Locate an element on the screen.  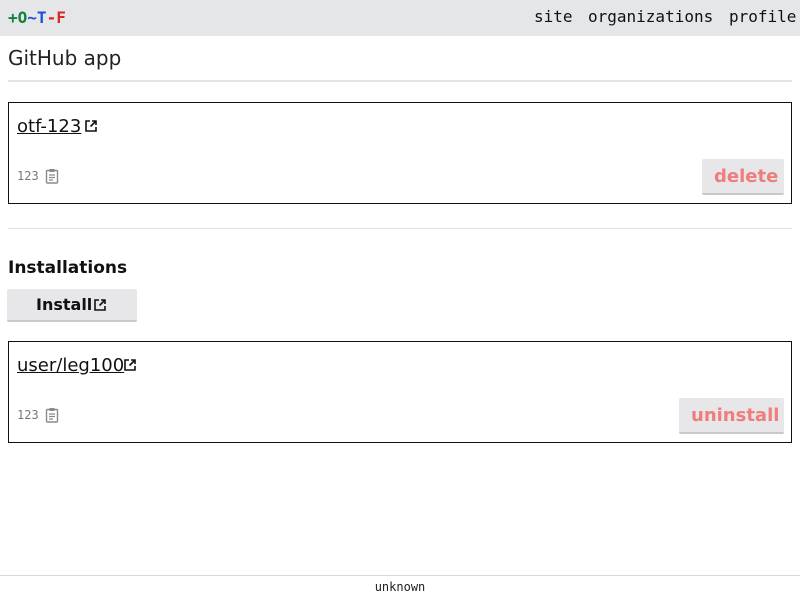
installation-id: 123 is located at coordinates (28, 415).